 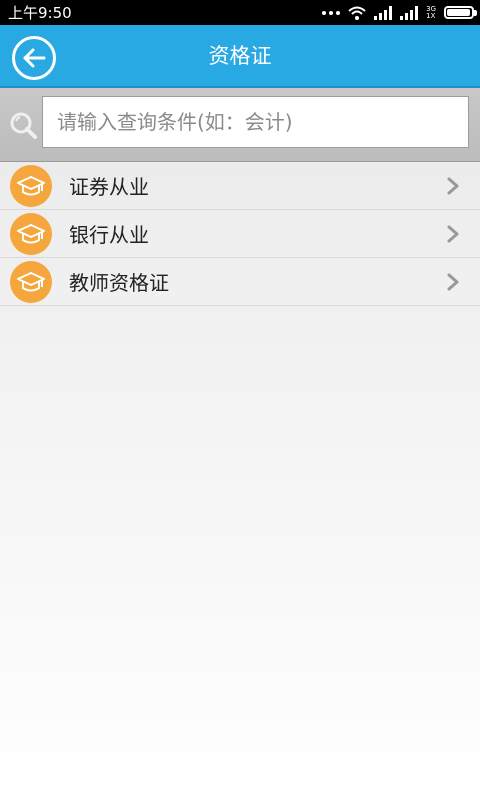 I want to click on more-dots-icon, so click(x=331, y=12).